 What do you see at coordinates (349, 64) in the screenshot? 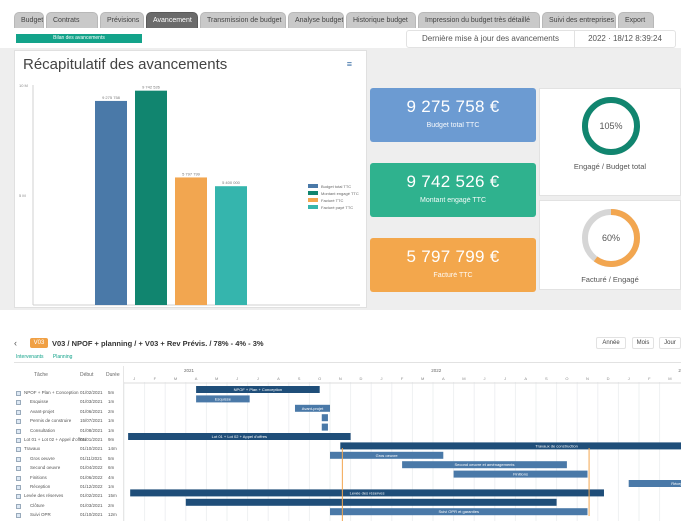
I see `chart-menu-icon: ≡` at bounding box center [349, 64].